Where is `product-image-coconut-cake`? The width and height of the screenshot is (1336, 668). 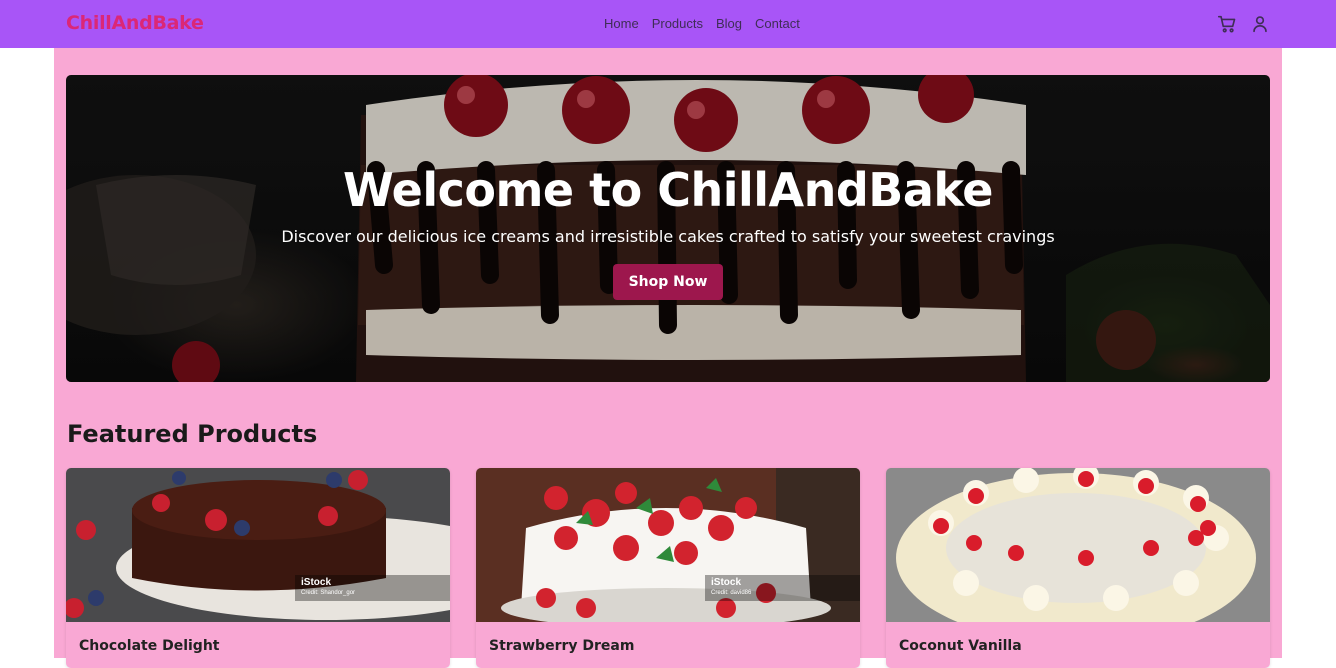 product-image-coconut-cake is located at coordinates (1078, 545).